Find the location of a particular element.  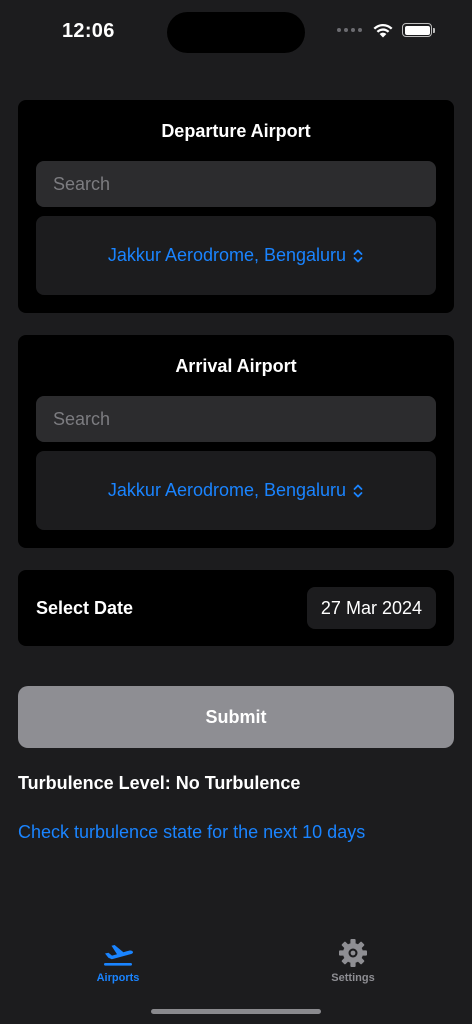

arrival-airport-value: Jakkur Aerodrome, Bengaluru is located at coordinates (227, 490).